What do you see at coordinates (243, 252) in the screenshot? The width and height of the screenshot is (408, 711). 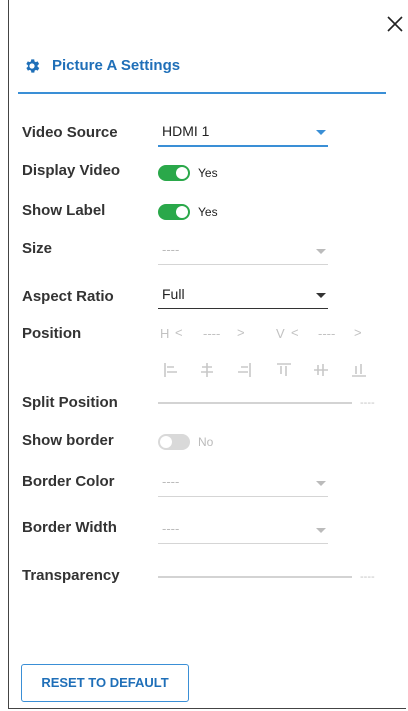 I see `size-dropdown: ----` at bounding box center [243, 252].